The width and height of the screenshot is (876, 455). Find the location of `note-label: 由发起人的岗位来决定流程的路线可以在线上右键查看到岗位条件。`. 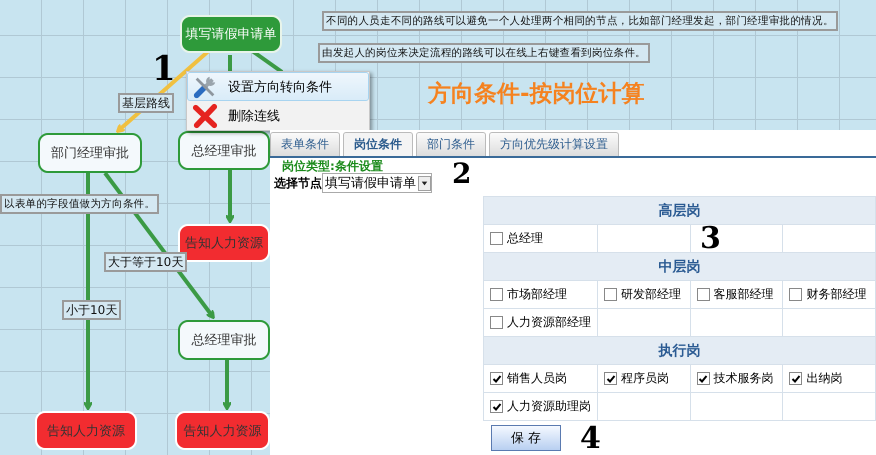

note-label: 由发起人的岗位来决定流程的路线可以在线上右键查看到岗位条件。 is located at coordinates (484, 53).